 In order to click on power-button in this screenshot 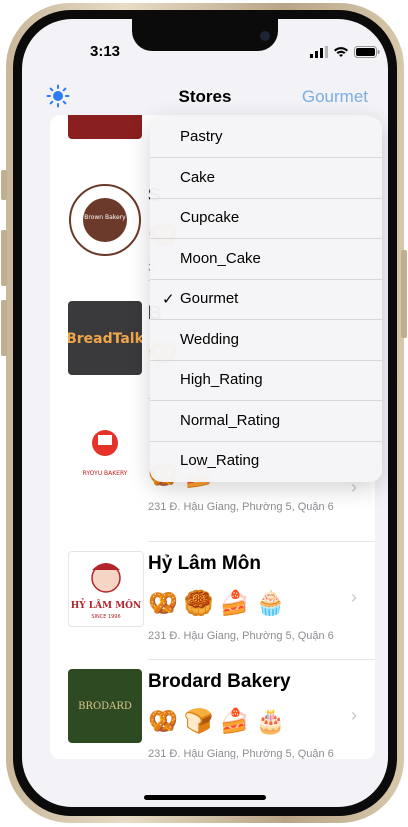, I will do `click(404, 294)`.